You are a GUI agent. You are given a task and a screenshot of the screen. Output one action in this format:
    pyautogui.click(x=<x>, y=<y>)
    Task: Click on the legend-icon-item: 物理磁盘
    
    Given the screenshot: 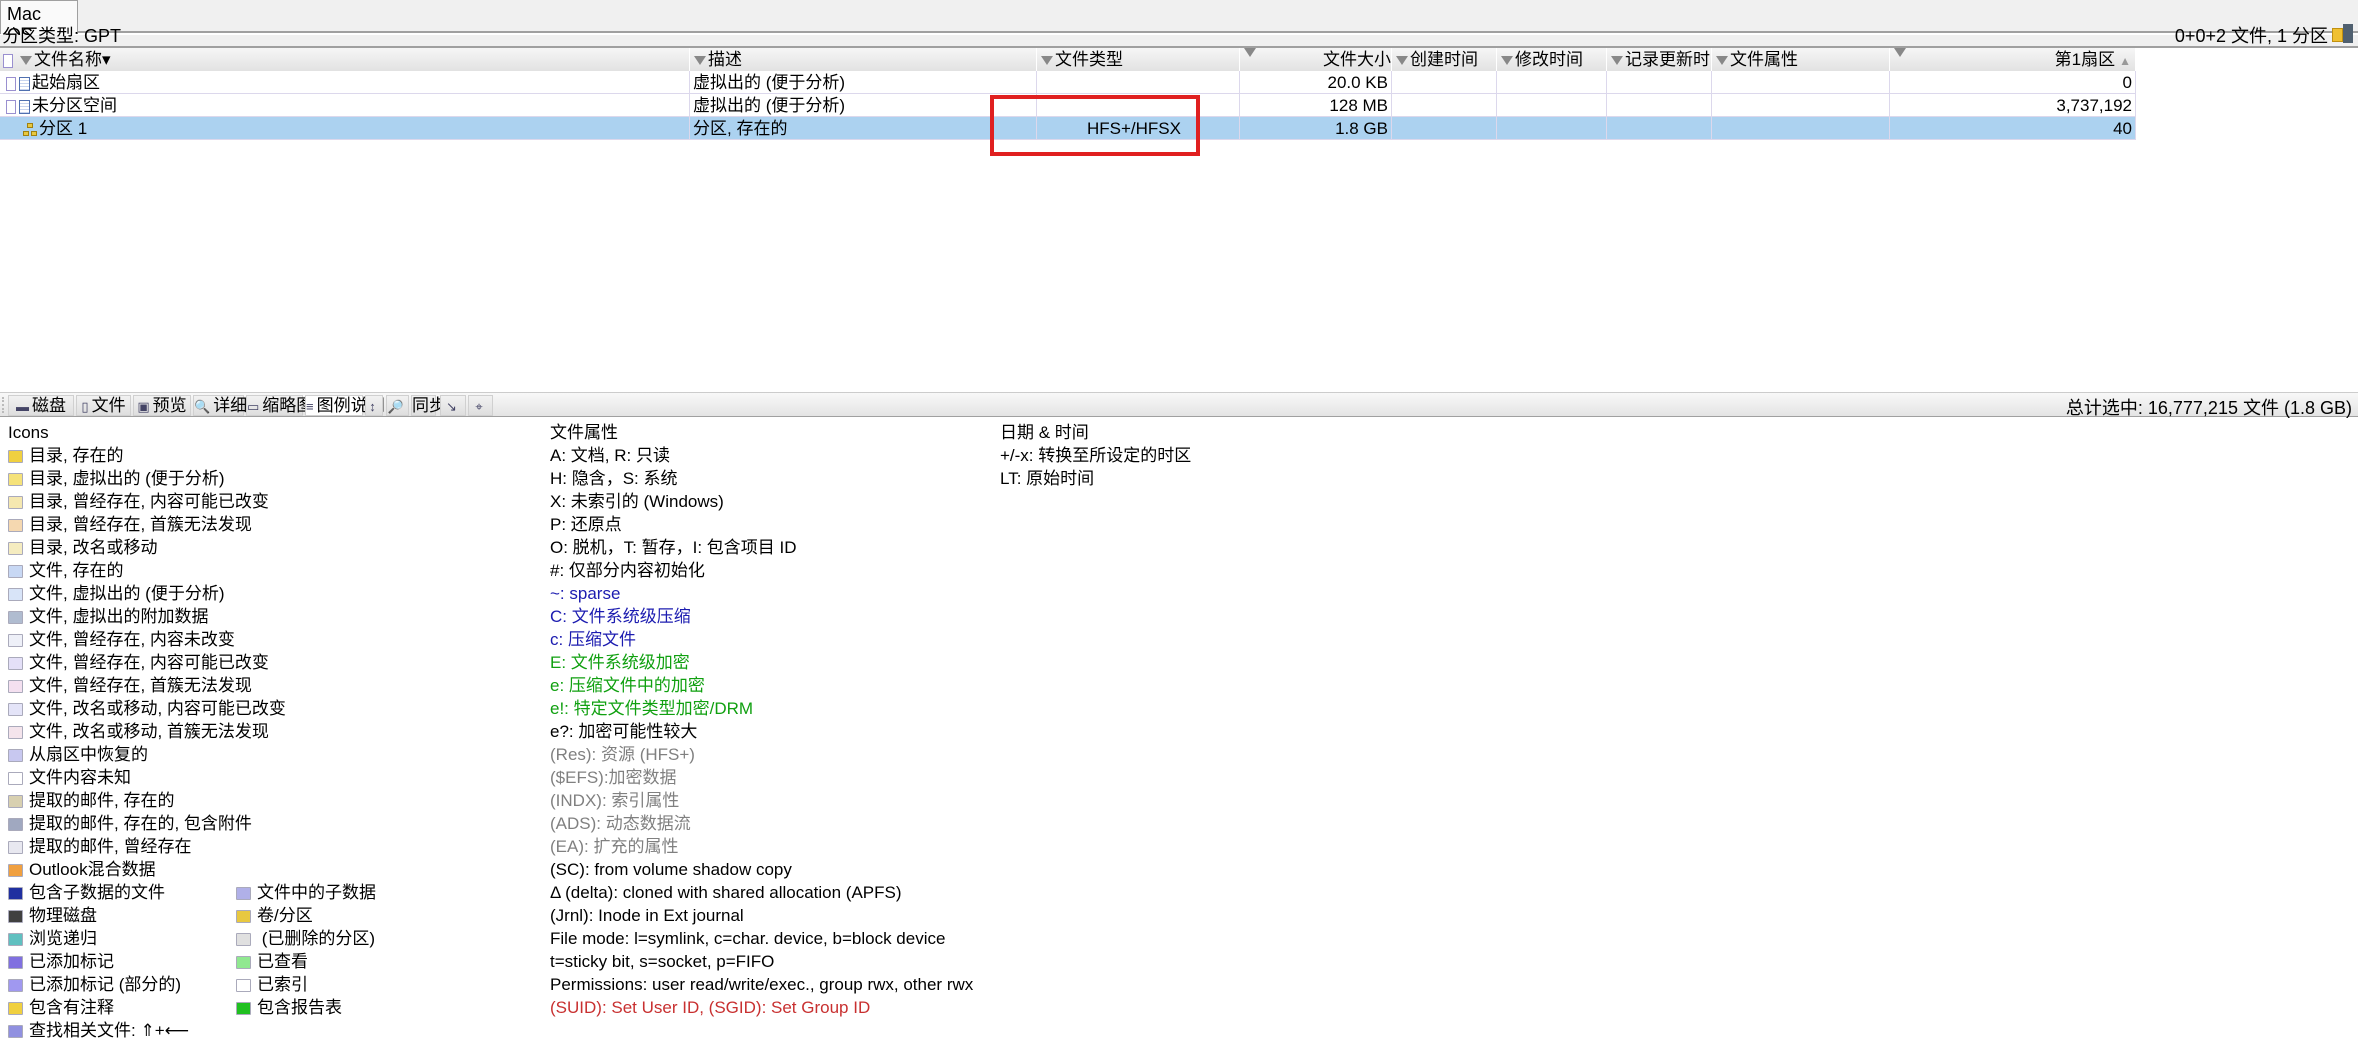 What is the action you would take?
    pyautogui.click(x=52, y=915)
    